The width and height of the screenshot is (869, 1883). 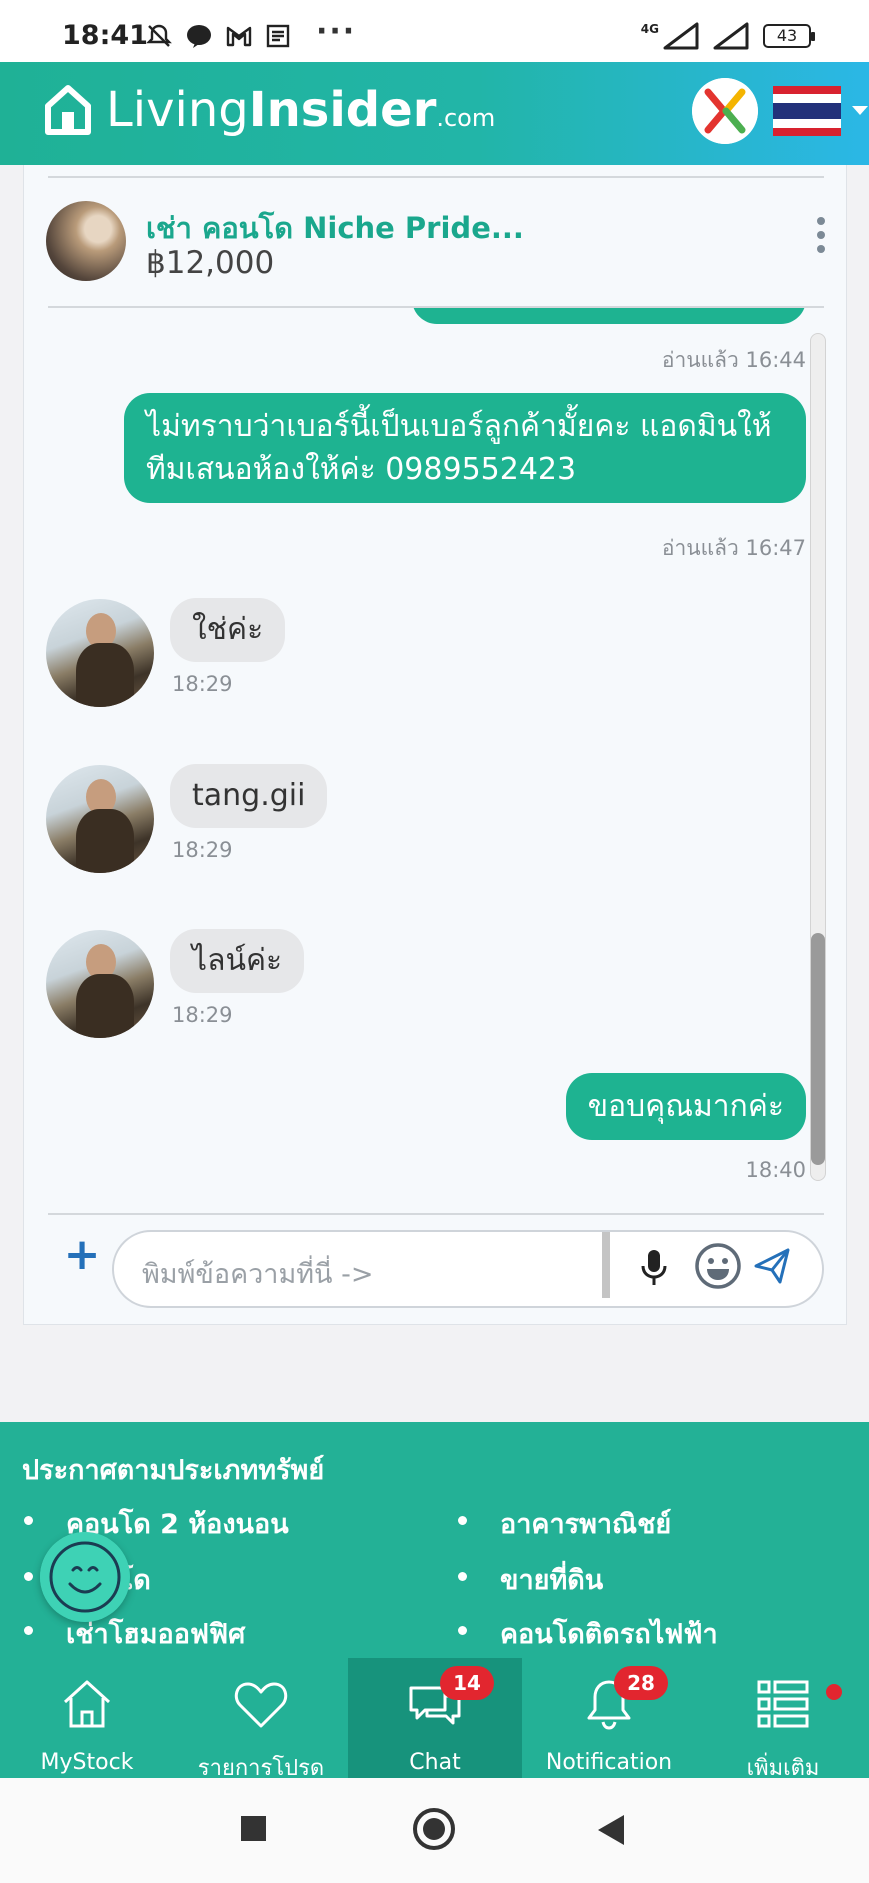 I want to click on nav-label: Chat, so click(x=435, y=1762).